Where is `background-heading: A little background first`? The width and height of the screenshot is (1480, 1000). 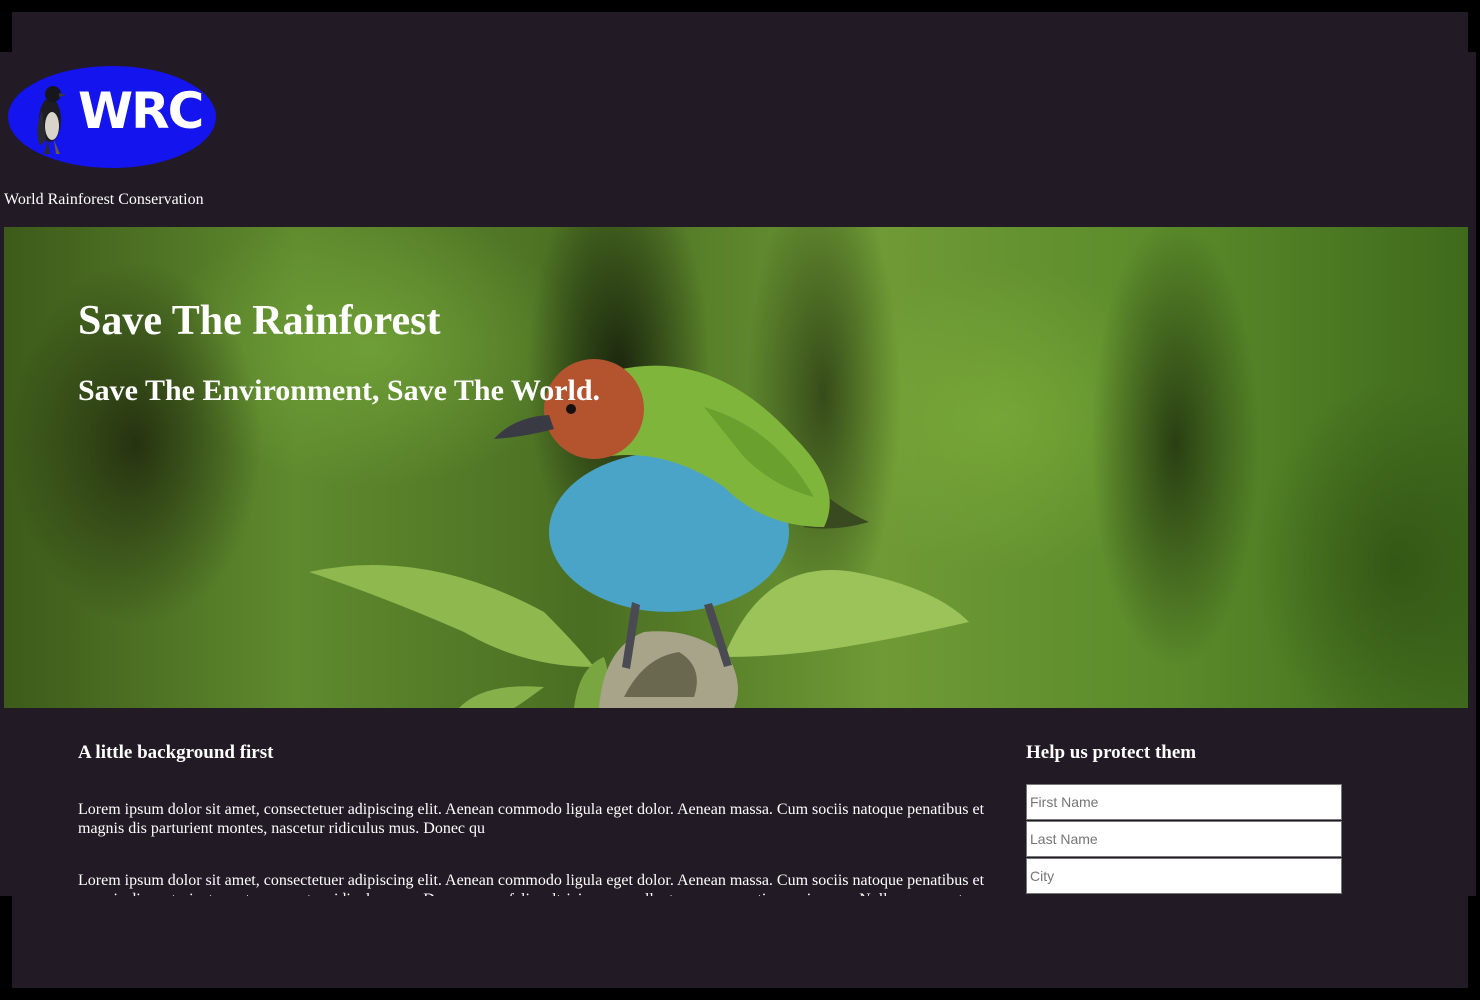 background-heading: A little background first is located at coordinates (176, 752).